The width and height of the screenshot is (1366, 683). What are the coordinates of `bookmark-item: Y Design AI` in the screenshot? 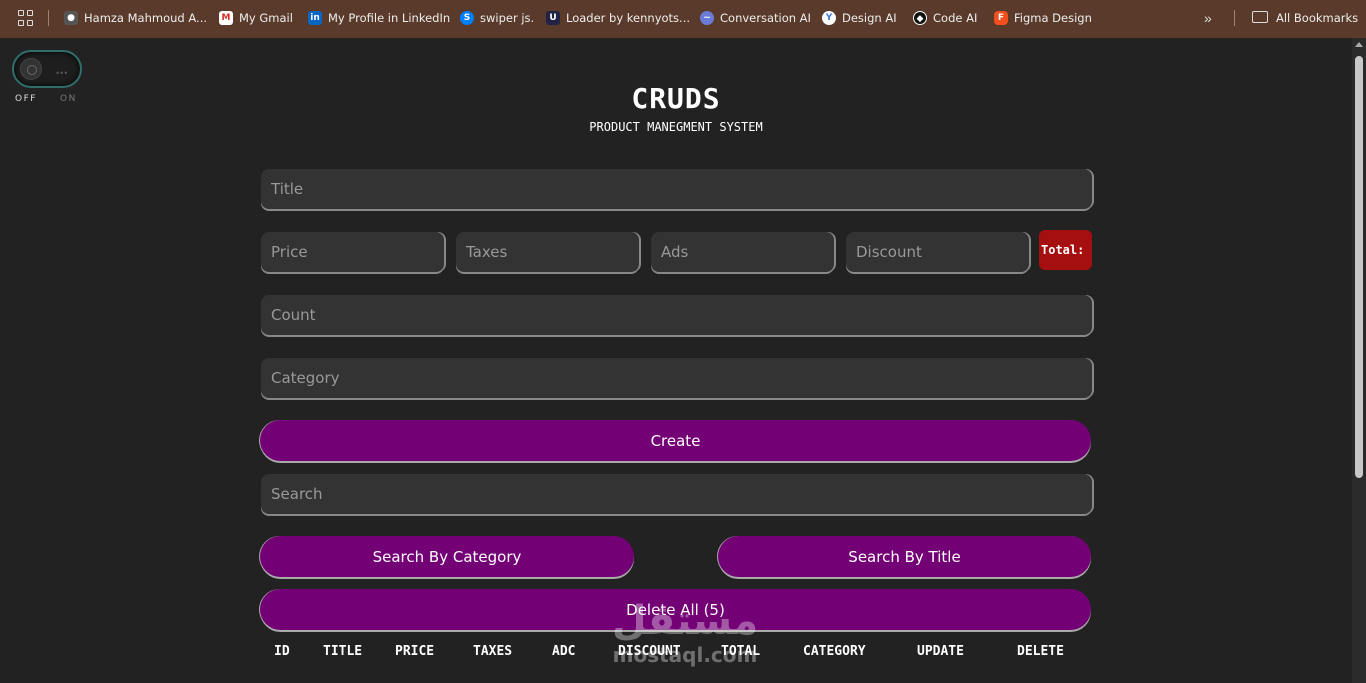 It's located at (859, 18).